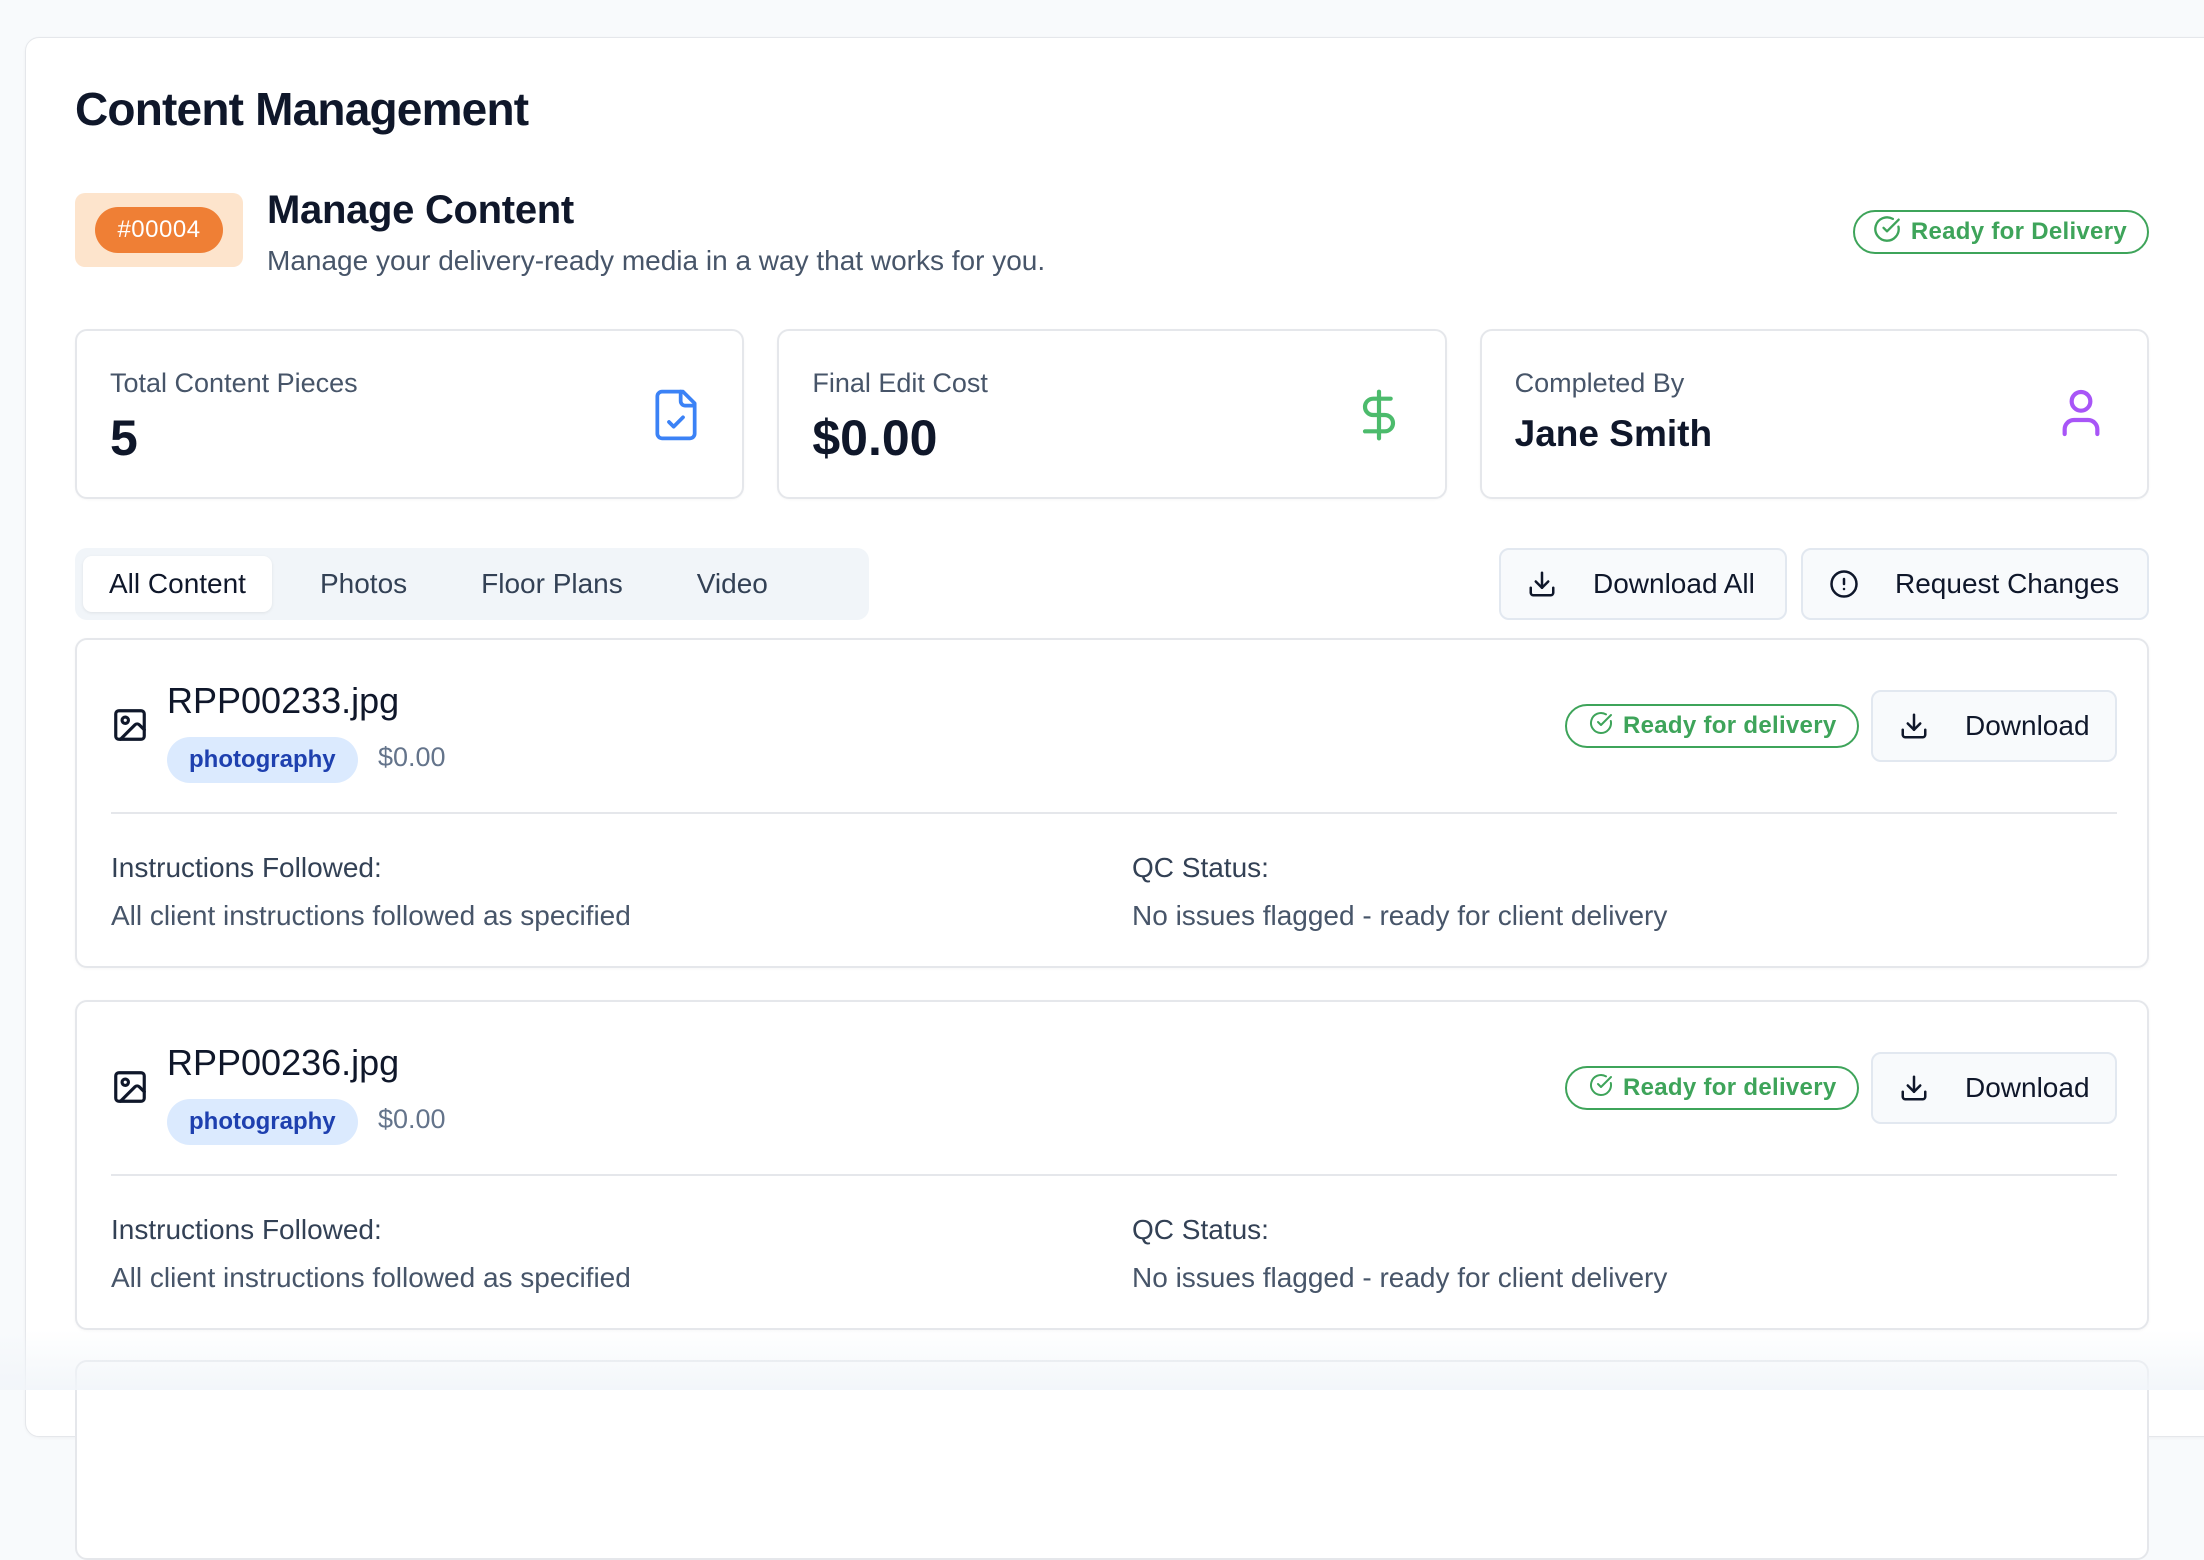 The width and height of the screenshot is (2204, 1560). I want to click on dollar-icon, so click(1379, 417).